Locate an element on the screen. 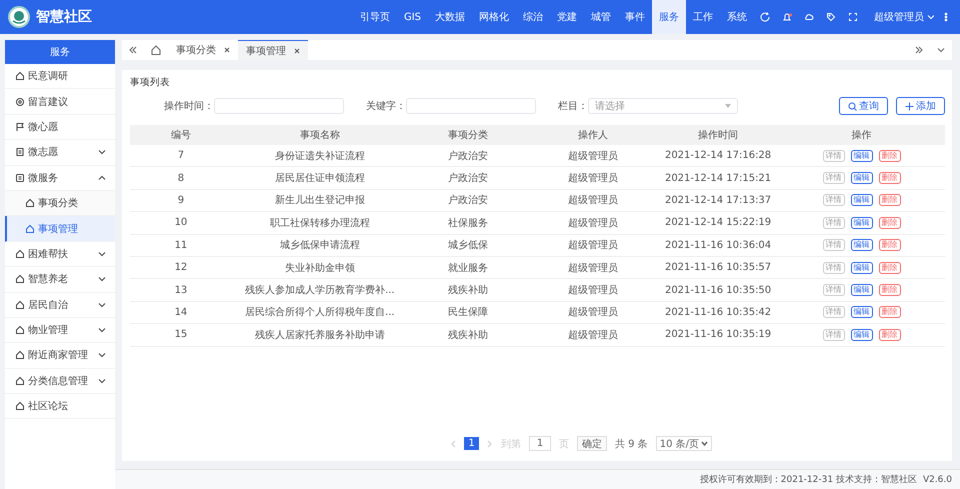 This screenshot has width=960, height=489. table-cell: 14 is located at coordinates (181, 312).